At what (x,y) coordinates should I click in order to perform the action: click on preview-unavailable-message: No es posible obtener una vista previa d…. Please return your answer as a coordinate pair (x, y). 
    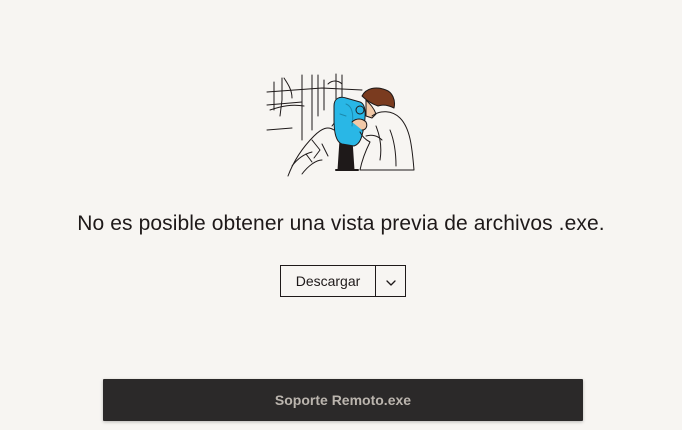
    Looking at the image, I should click on (341, 223).